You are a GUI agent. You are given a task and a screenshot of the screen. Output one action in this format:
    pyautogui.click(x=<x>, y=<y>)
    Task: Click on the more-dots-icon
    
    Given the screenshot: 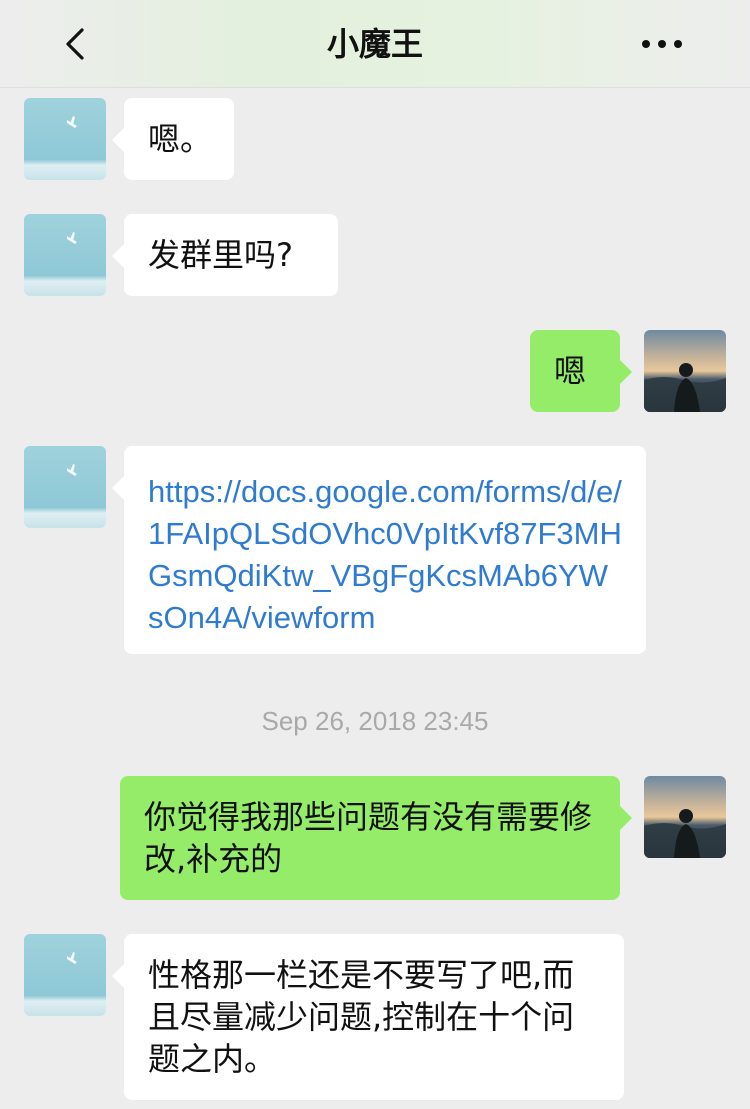 What is the action you would take?
    pyautogui.click(x=662, y=44)
    